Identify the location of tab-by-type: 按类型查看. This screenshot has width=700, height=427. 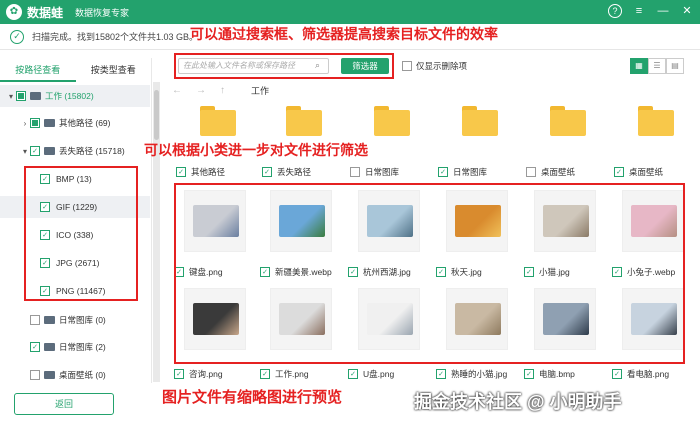
(114, 70).